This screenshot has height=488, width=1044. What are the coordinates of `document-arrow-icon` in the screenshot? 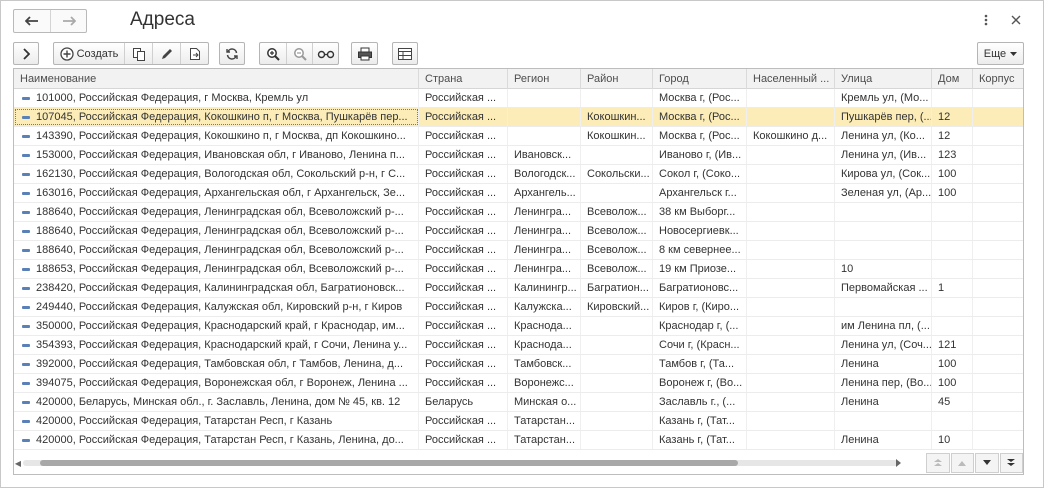 It's located at (194, 53).